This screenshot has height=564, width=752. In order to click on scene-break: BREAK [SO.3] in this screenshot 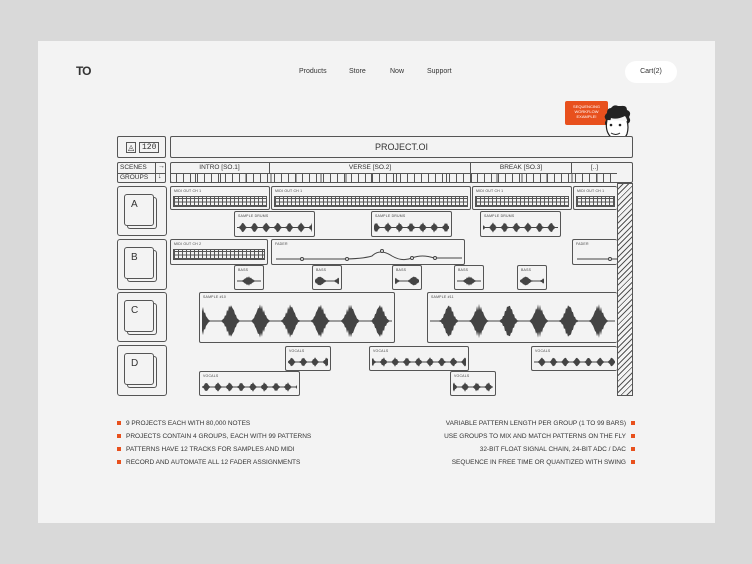, I will do `click(521, 167)`.